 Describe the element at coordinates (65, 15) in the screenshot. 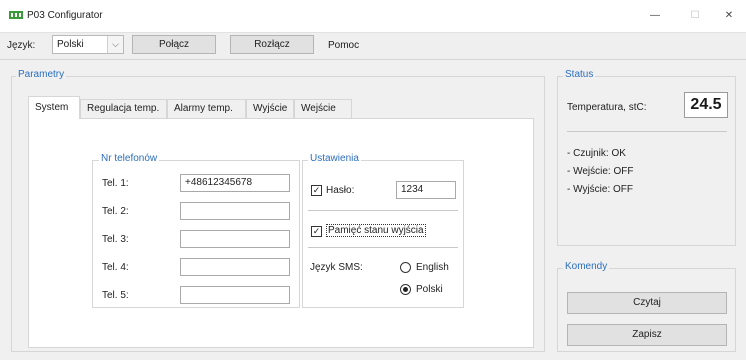

I see `window-title: P03 Configurator` at that location.